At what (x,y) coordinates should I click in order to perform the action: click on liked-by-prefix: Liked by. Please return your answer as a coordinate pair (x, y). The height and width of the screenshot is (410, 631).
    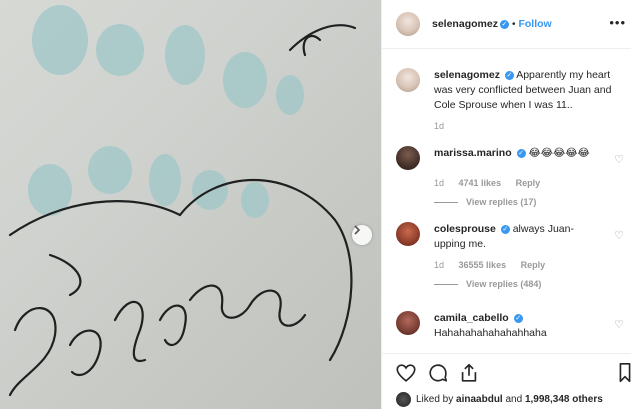
    Looking at the image, I should click on (435, 399).